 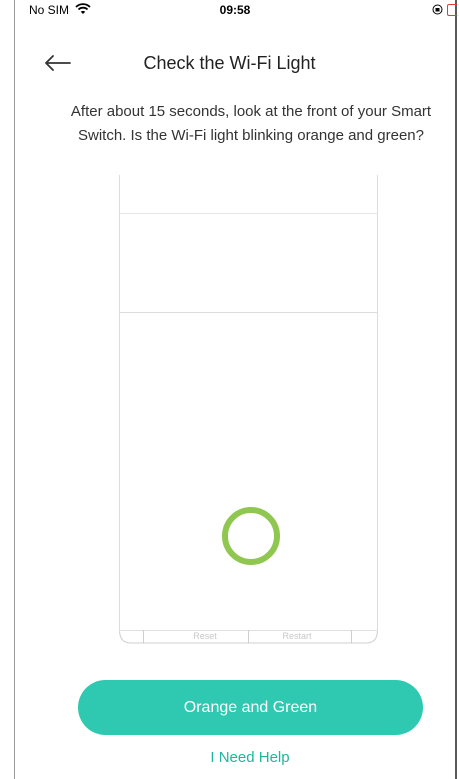 What do you see at coordinates (437, 9) in the screenshot?
I see `orientation-lock-icon` at bounding box center [437, 9].